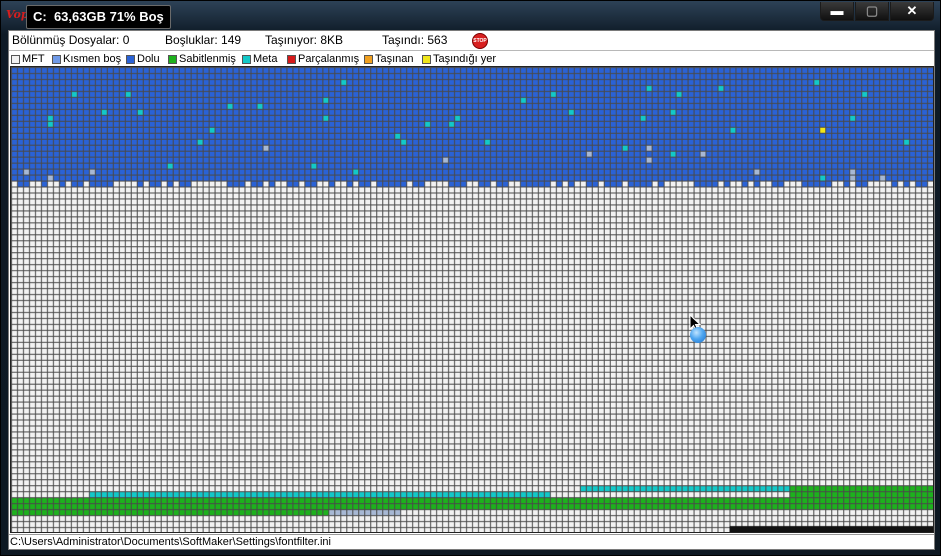 Image resolution: width=941 pixels, height=556 pixels. I want to click on legend-swatch-pinned, so click(172, 59).